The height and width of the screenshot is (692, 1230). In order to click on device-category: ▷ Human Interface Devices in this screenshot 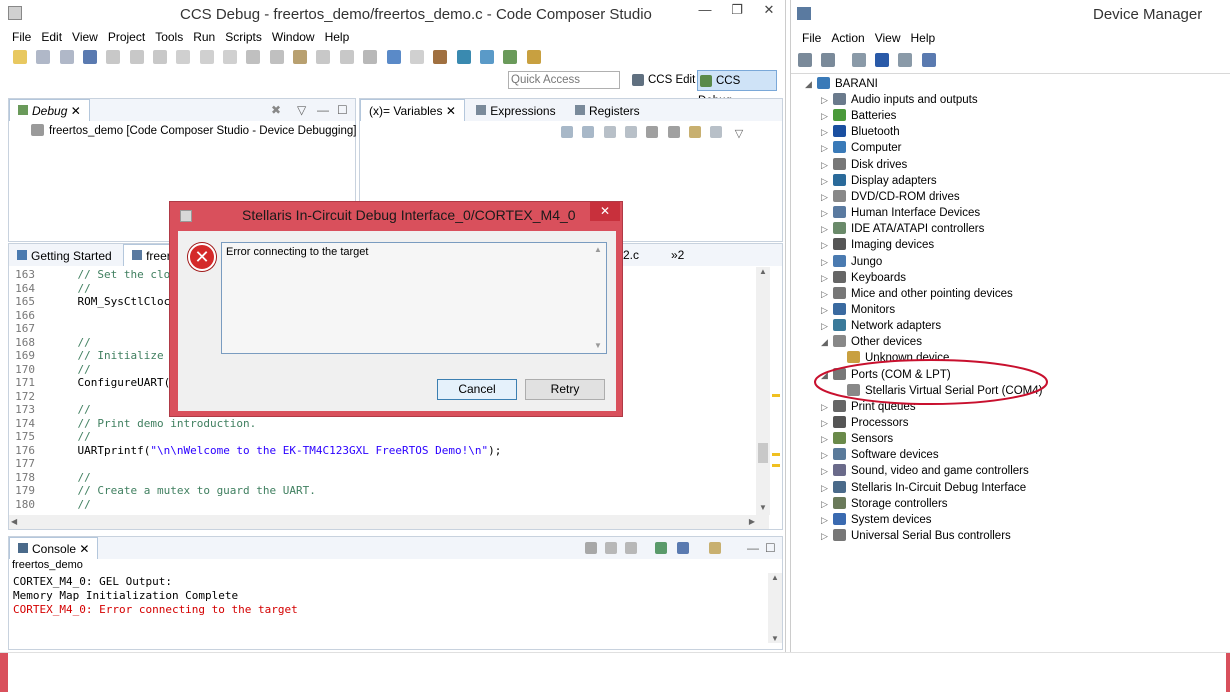, I will do `click(900, 213)`.